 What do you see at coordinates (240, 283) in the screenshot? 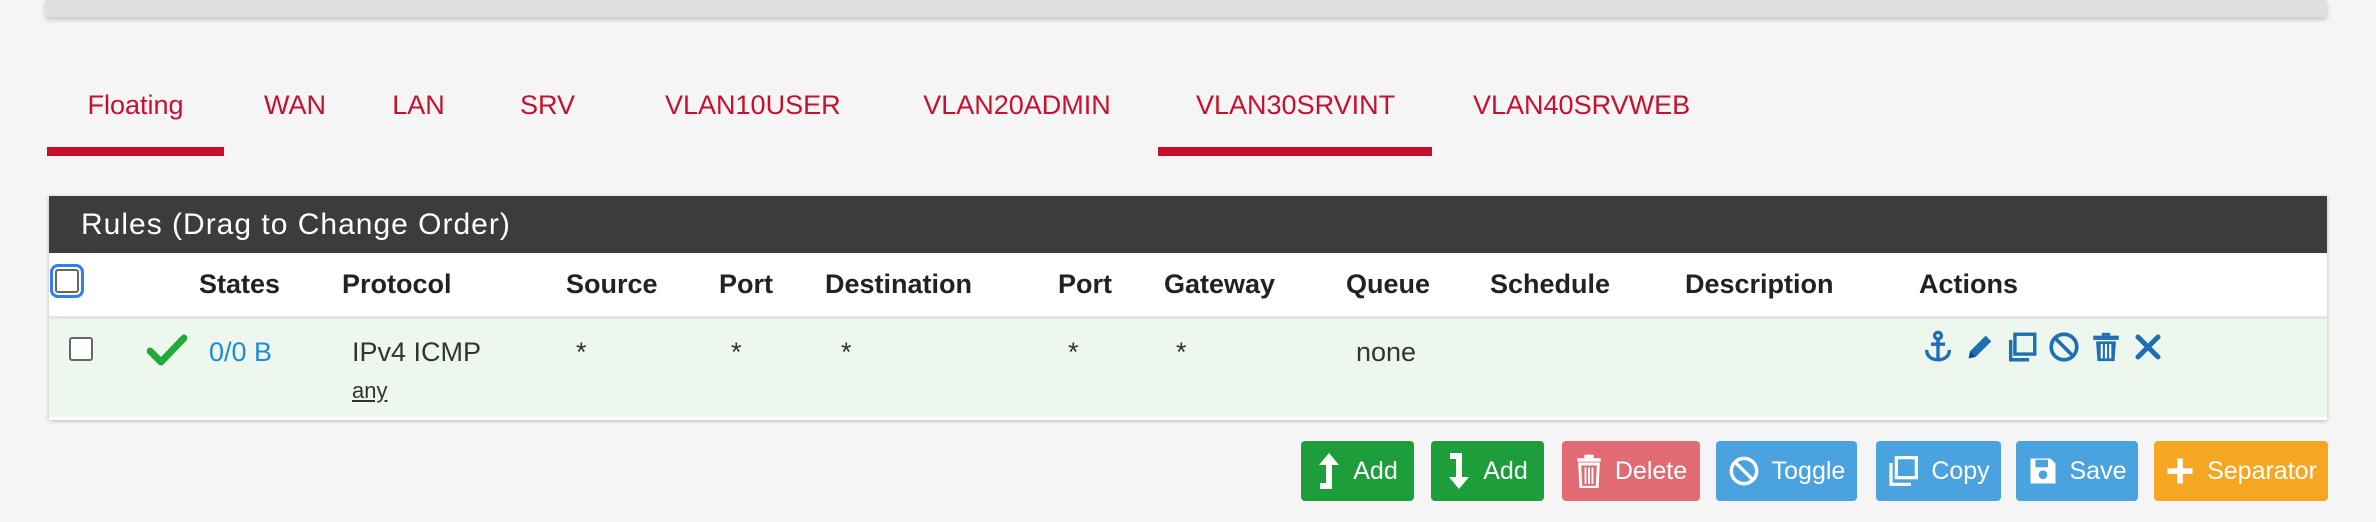
I see `col-states: States` at bounding box center [240, 283].